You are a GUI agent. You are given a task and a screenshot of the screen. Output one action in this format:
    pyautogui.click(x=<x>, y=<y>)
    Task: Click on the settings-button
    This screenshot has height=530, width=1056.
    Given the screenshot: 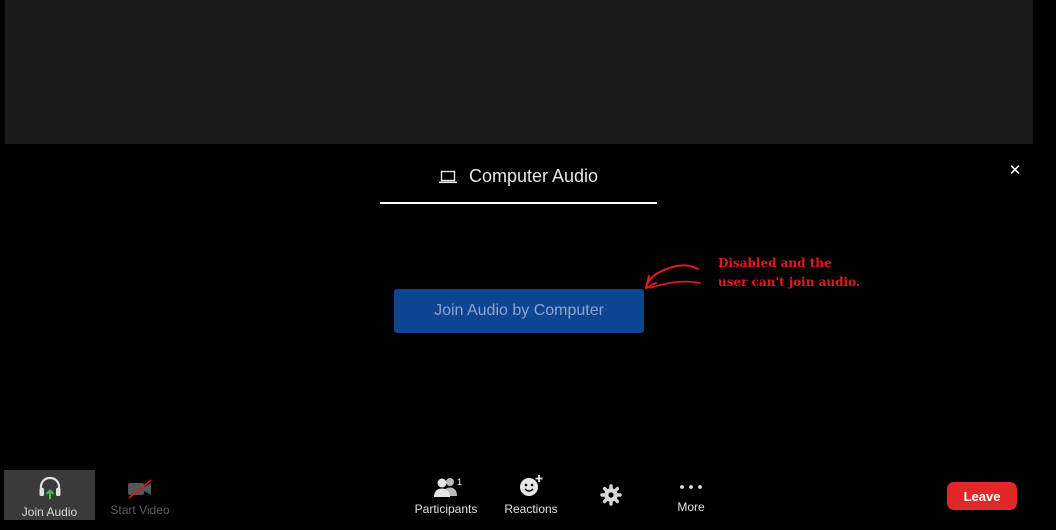 What is the action you would take?
    pyautogui.click(x=611, y=495)
    